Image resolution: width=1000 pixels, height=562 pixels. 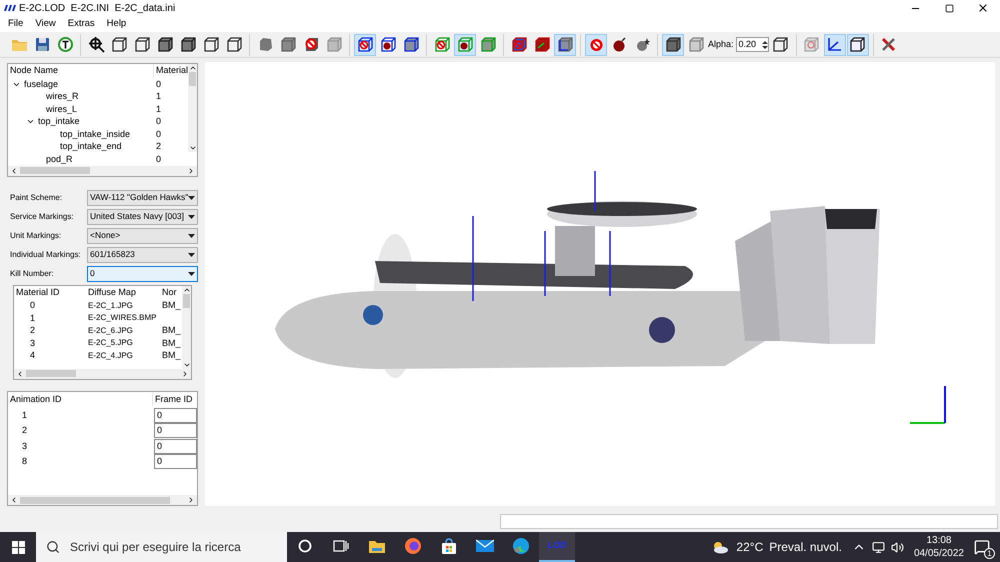 What do you see at coordinates (97, 9) in the screenshot?
I see `window-title: E-2C.LOD E-2C.INI E-2C_data.ini` at bounding box center [97, 9].